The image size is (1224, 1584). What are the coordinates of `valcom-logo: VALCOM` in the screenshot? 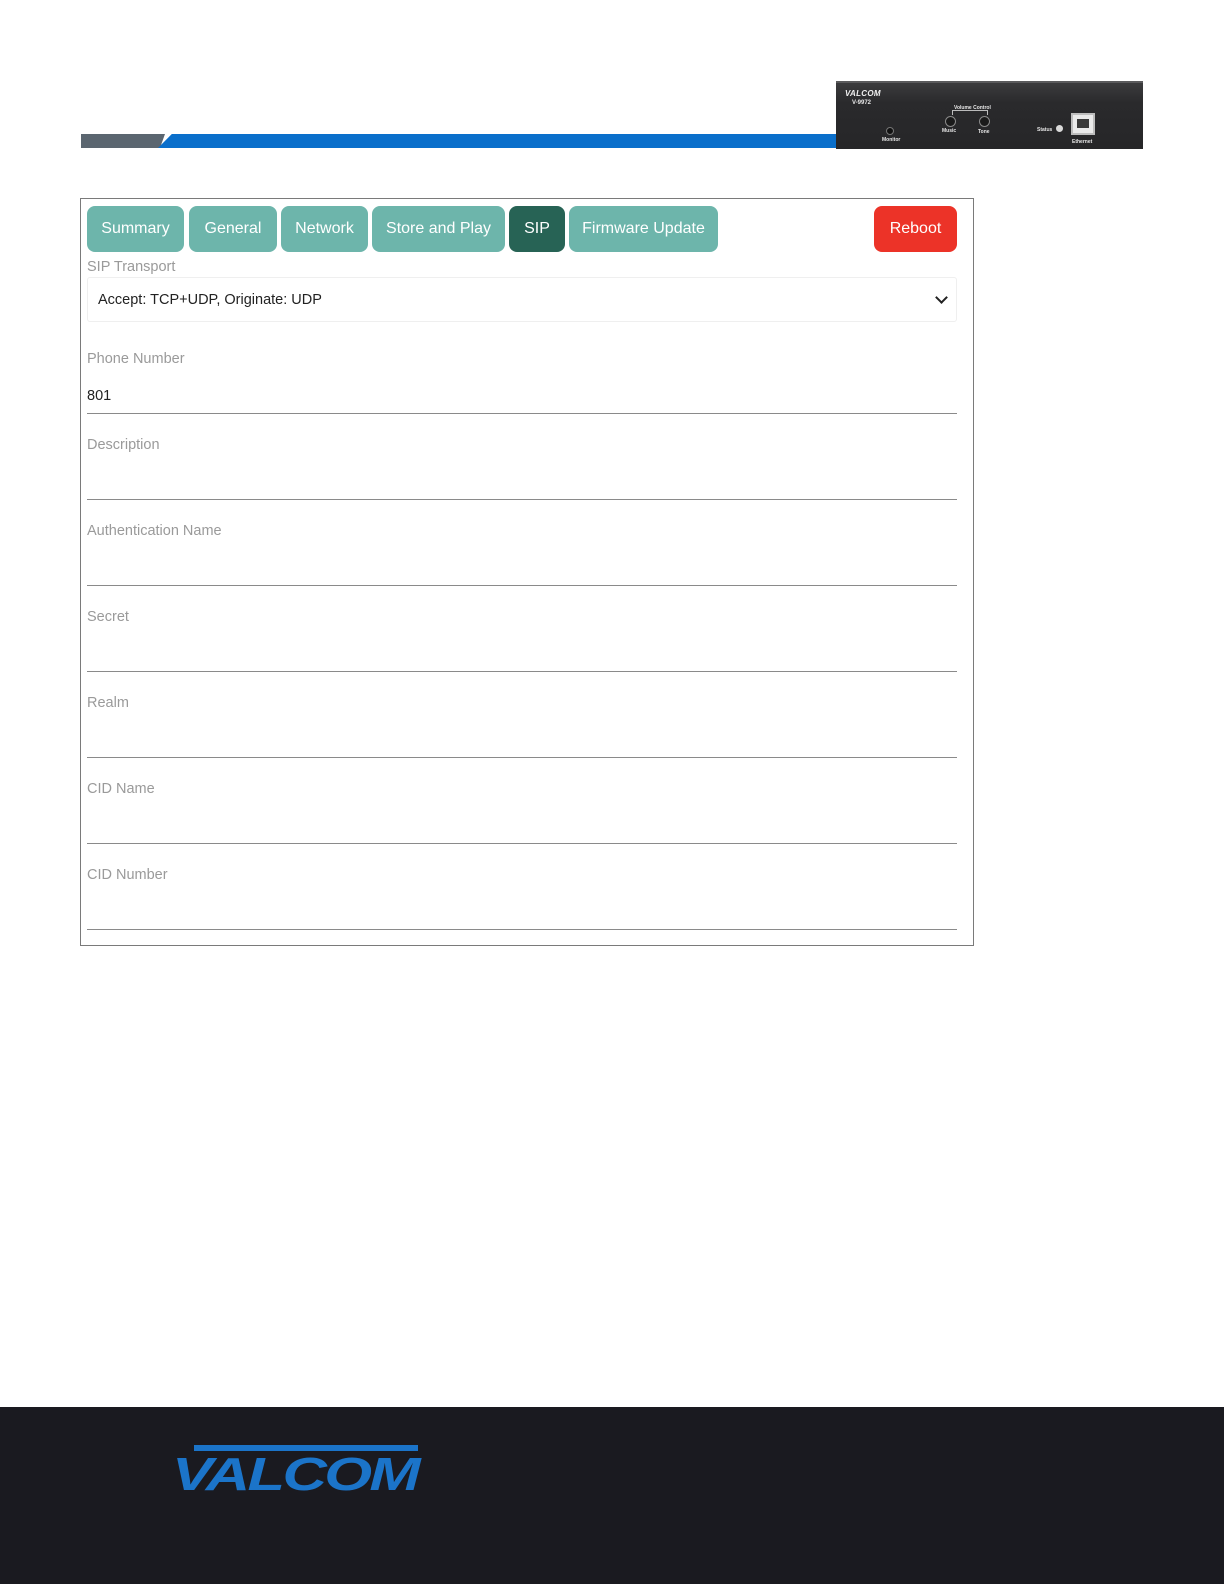 It's located at (297, 1469).